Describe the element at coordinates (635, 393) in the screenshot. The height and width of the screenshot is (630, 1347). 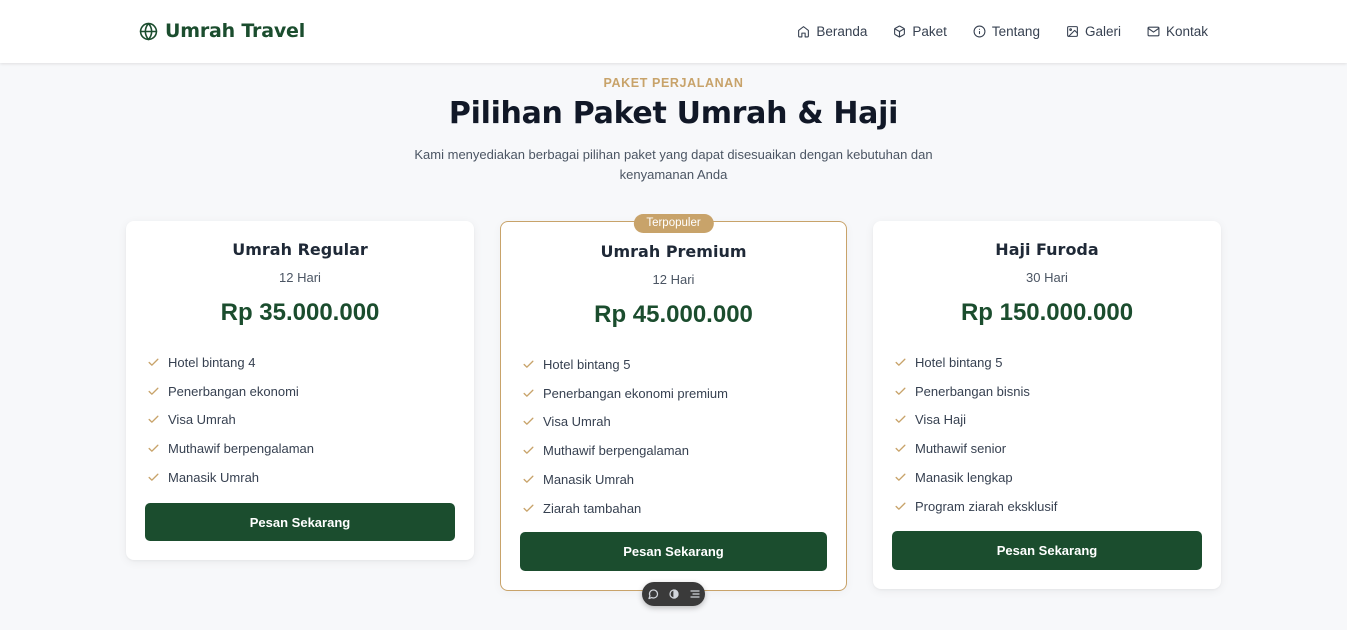
I see `feature-label: Penerbangan ekonomi premium` at that location.